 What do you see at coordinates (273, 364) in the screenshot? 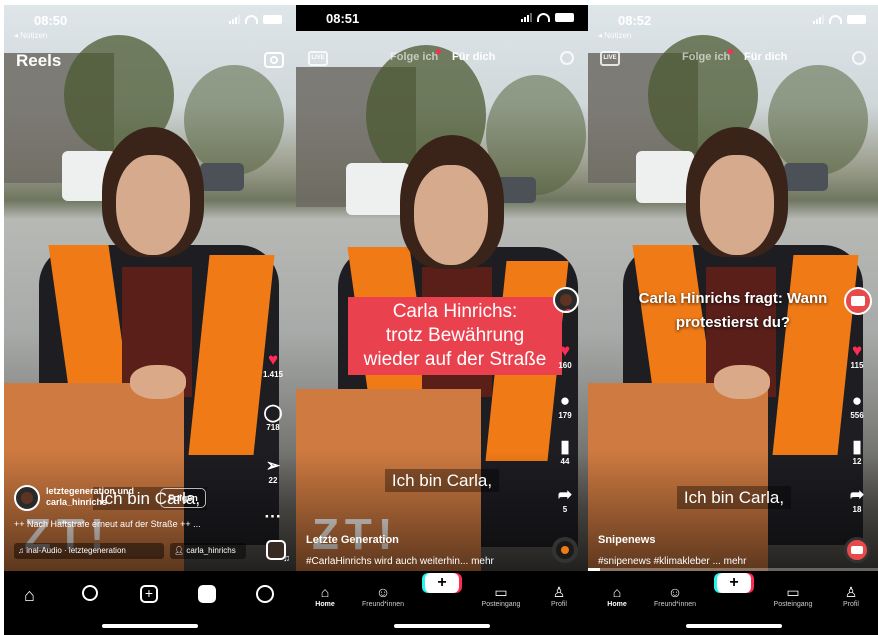
I see `like-button: ♥ 1.415` at bounding box center [273, 364].